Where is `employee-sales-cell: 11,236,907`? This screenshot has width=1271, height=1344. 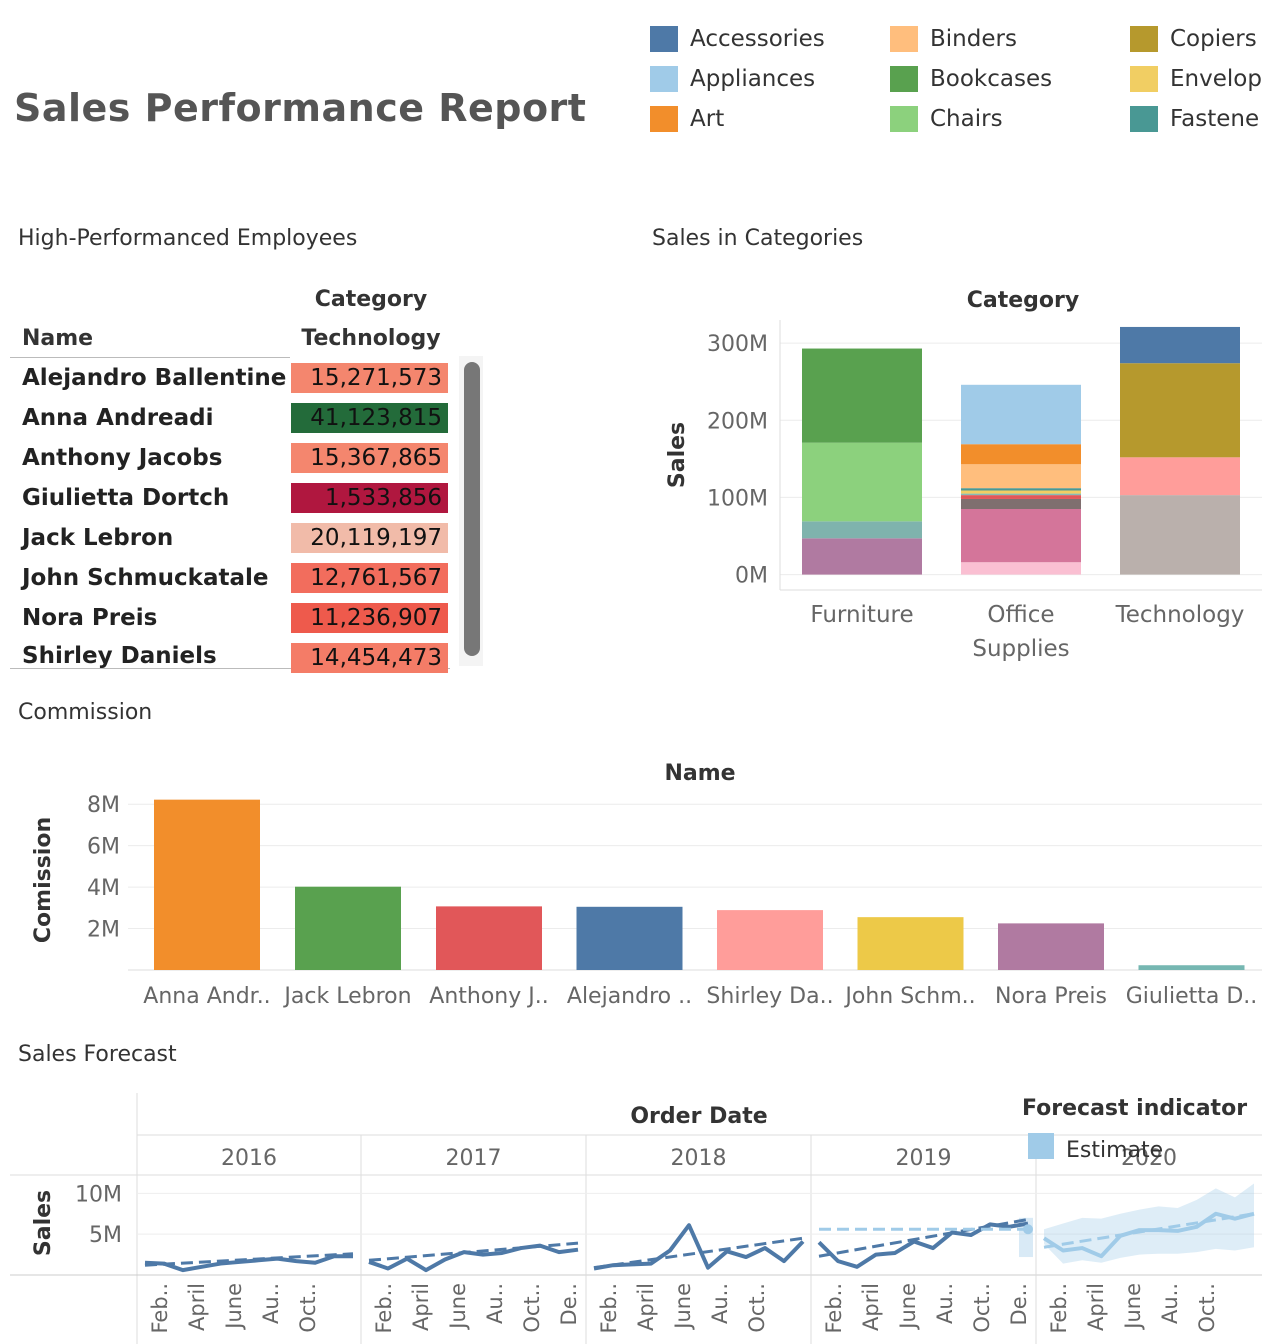 employee-sales-cell: 11,236,907 is located at coordinates (369, 618).